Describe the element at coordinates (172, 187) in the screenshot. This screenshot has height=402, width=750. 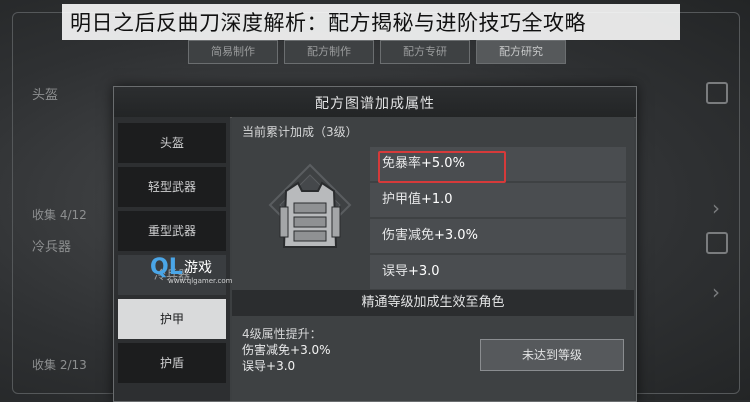
I see `sidebar-item-light-weapon: 轻型武器` at that location.